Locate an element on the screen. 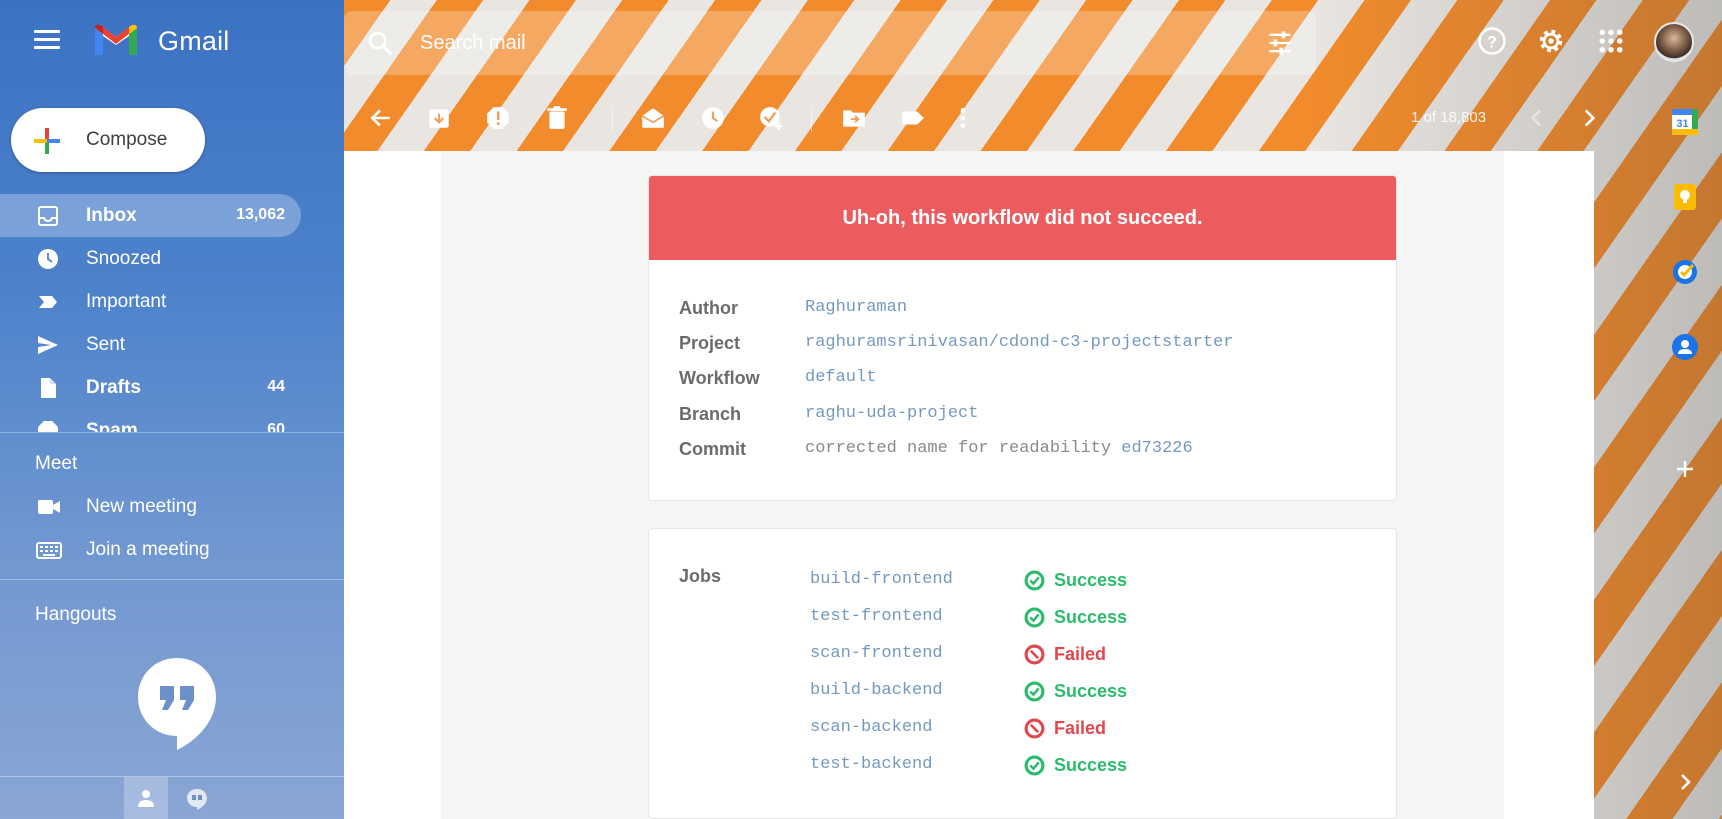 Image resolution: width=1722 pixels, height=819 pixels. chevron-right-icon is located at coordinates (1589, 118).